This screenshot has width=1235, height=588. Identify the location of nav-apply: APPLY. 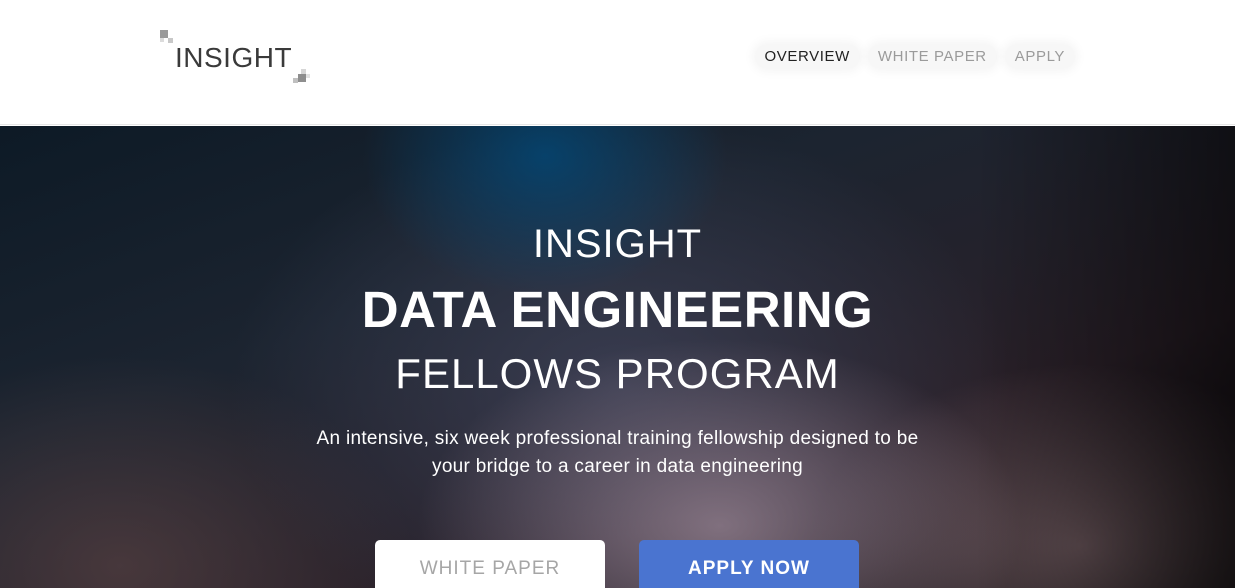
(1039, 56).